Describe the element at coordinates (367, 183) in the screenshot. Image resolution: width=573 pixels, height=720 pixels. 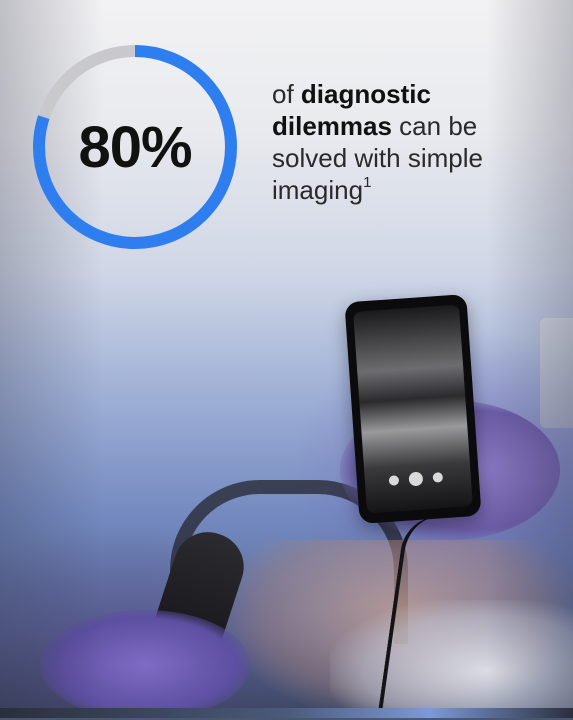
I see `footnote-marker: 1` at that location.